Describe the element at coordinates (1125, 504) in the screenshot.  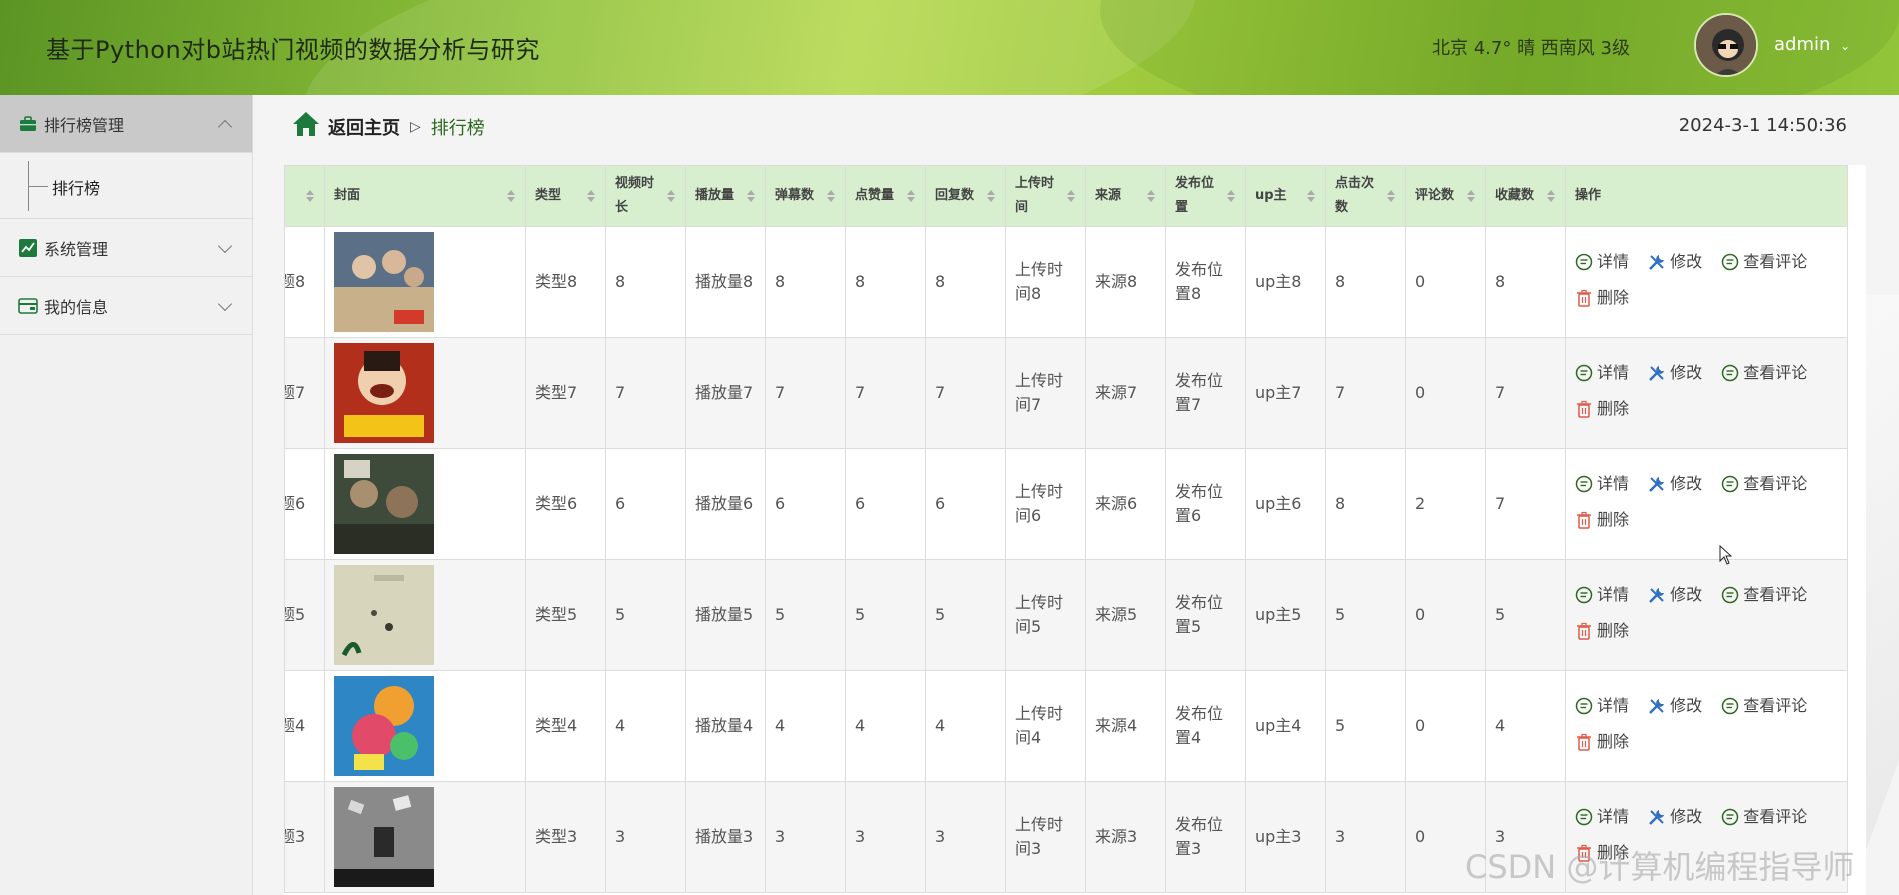
I see `cell-source: 来源6` at that location.